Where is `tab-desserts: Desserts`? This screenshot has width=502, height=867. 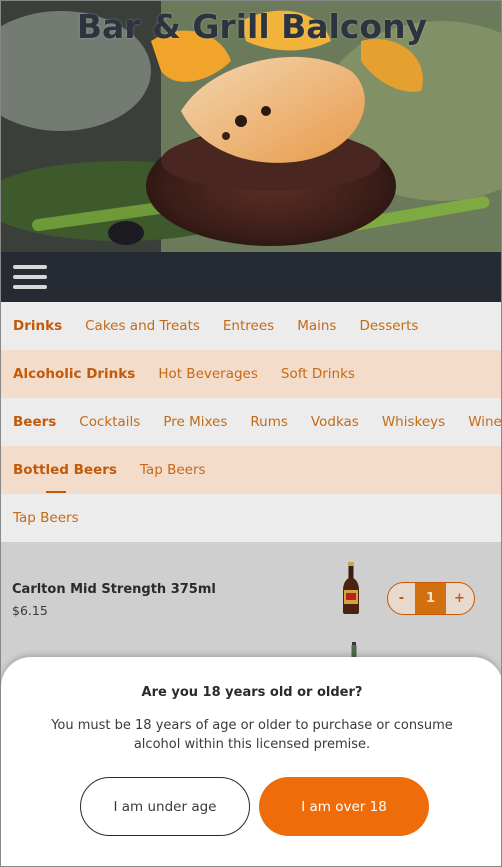
tab-desserts: Desserts is located at coordinates (388, 326).